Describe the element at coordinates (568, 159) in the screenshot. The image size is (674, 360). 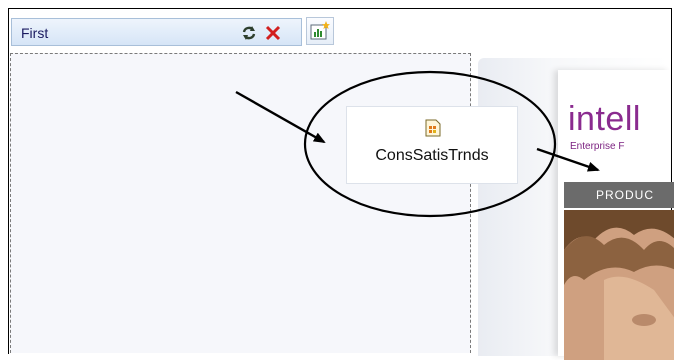
I see `annotation-arrow-right` at that location.